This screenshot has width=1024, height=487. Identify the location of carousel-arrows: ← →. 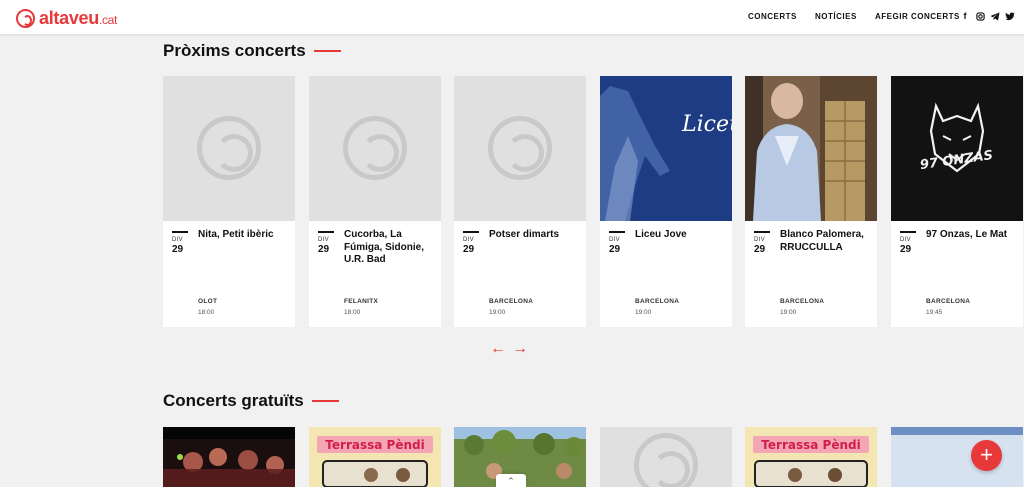
(509, 349).